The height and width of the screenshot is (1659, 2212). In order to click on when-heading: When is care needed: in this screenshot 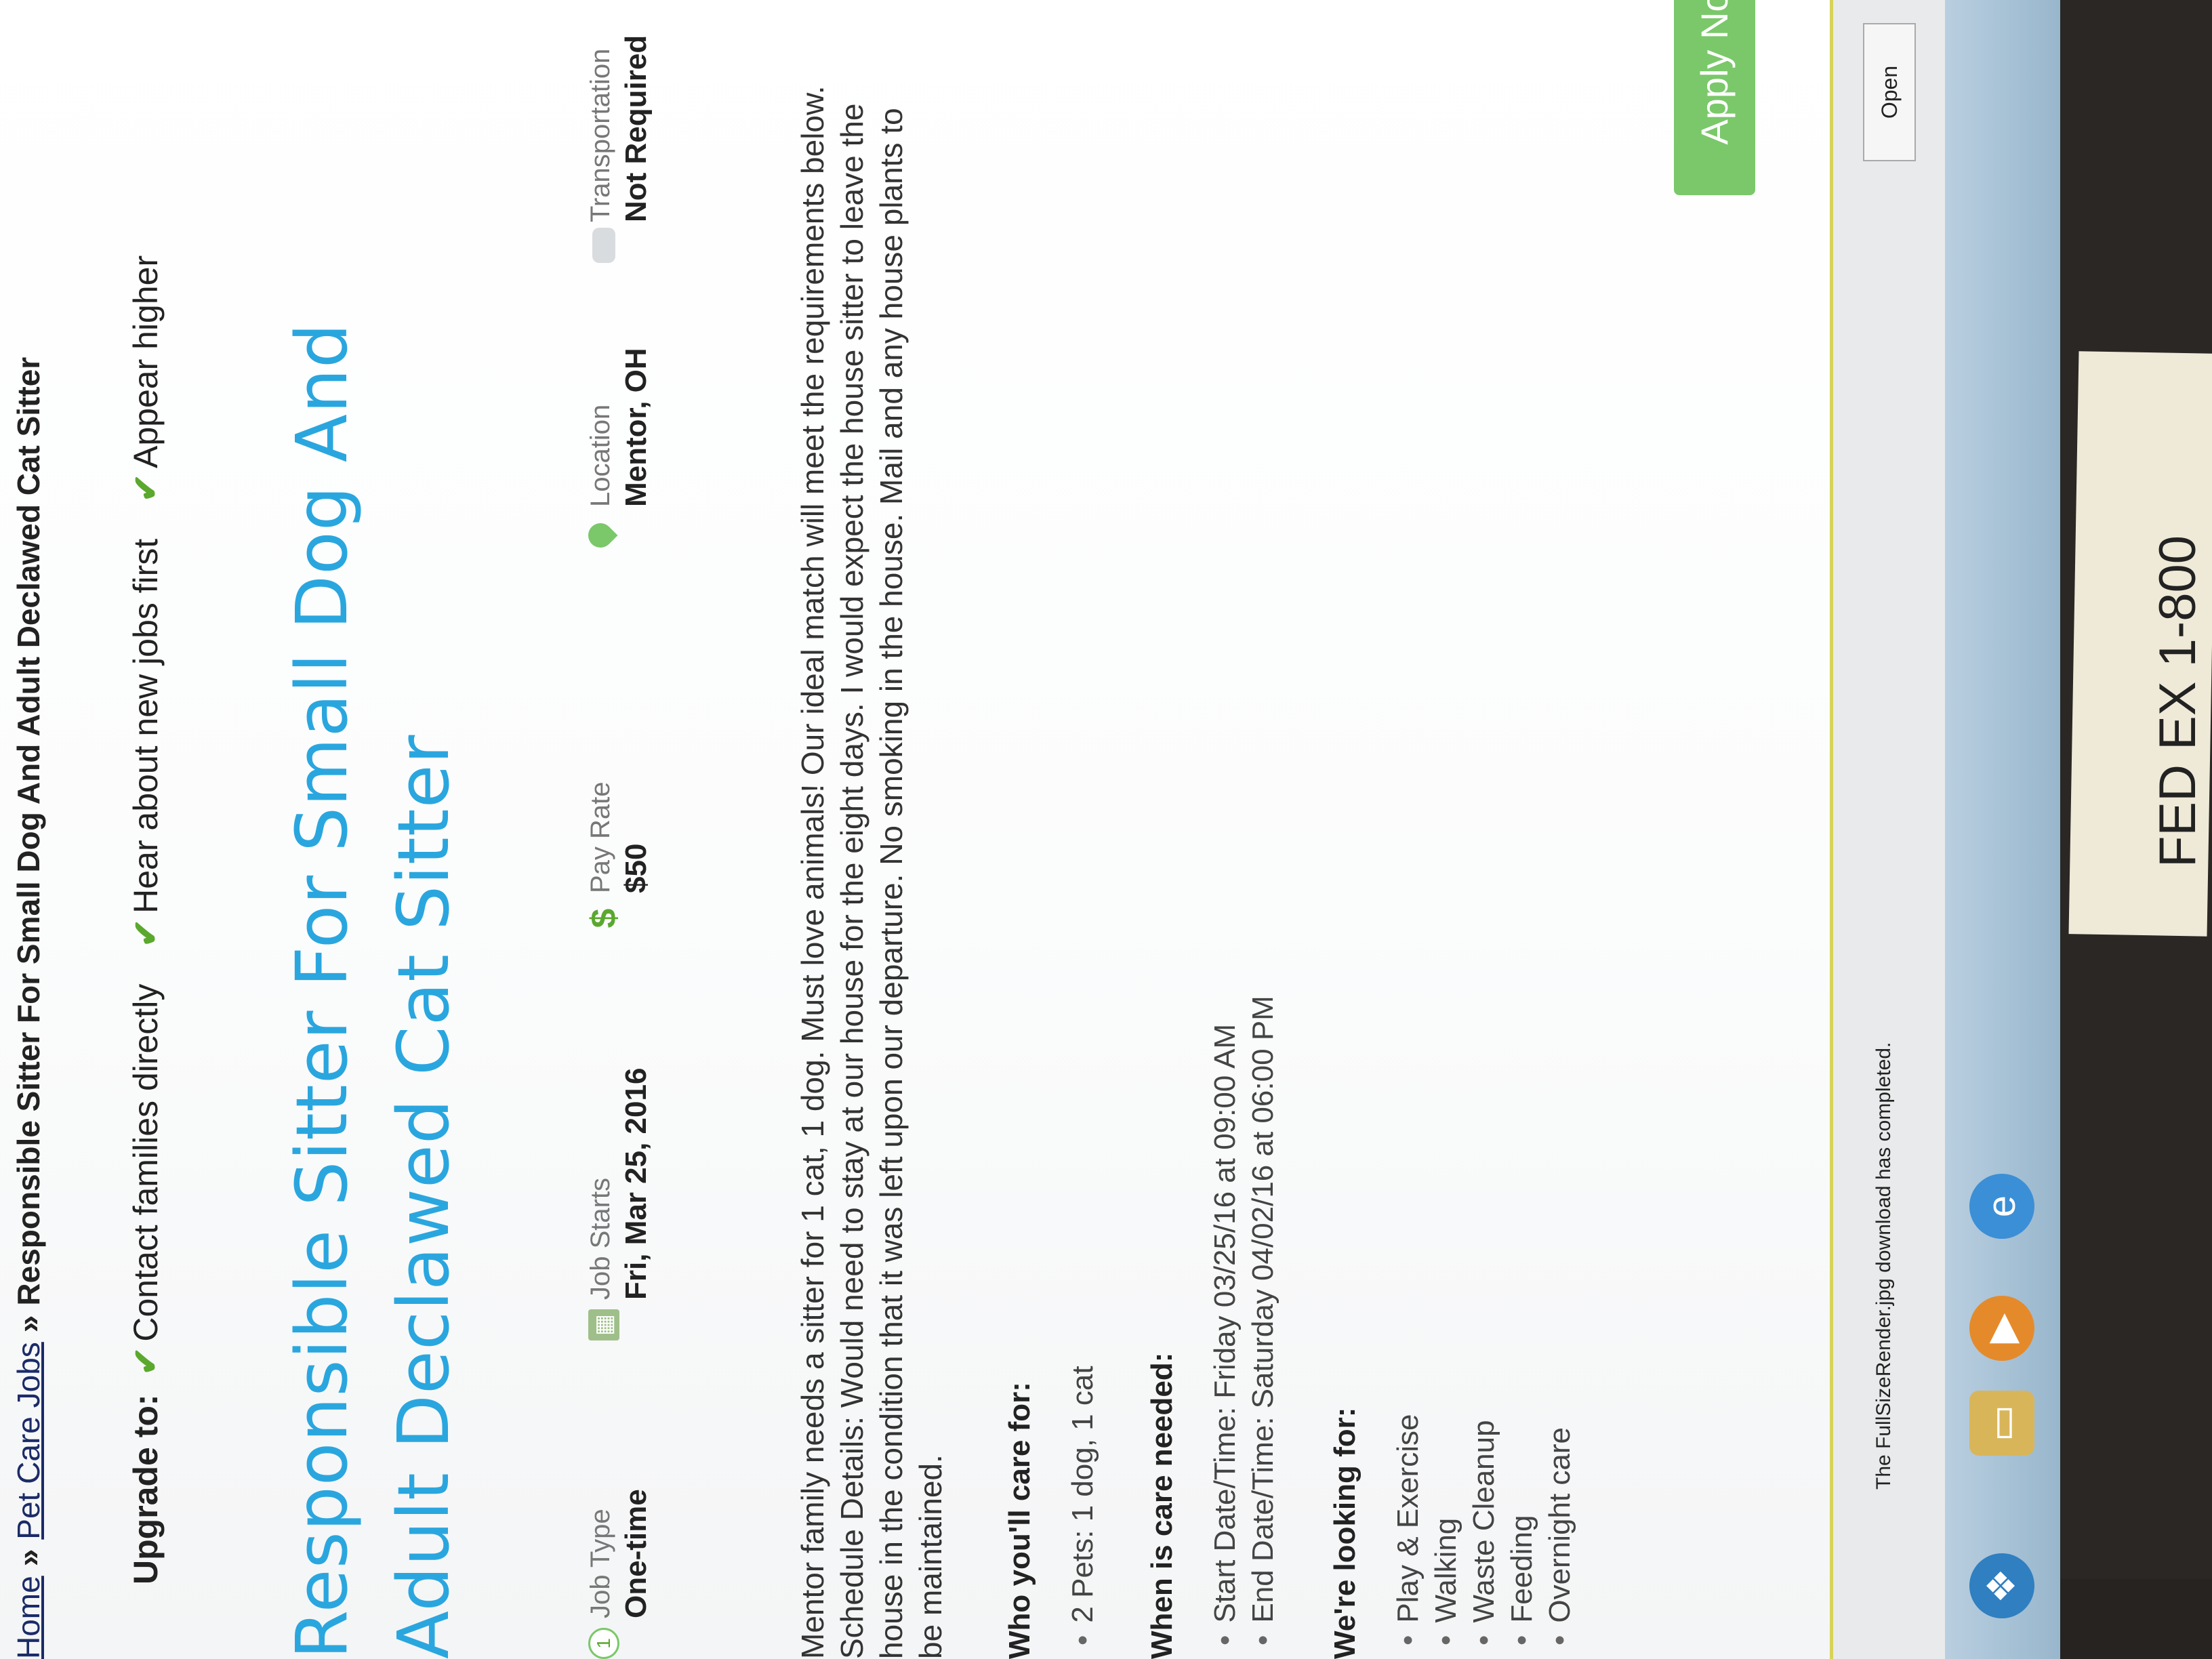, I will do `click(1162, 1505)`.